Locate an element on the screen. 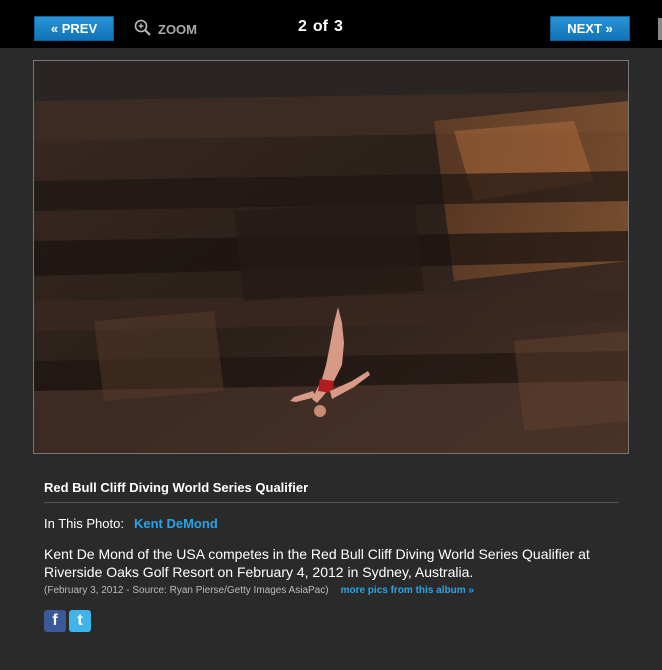  counter-current: 2 is located at coordinates (302, 26).